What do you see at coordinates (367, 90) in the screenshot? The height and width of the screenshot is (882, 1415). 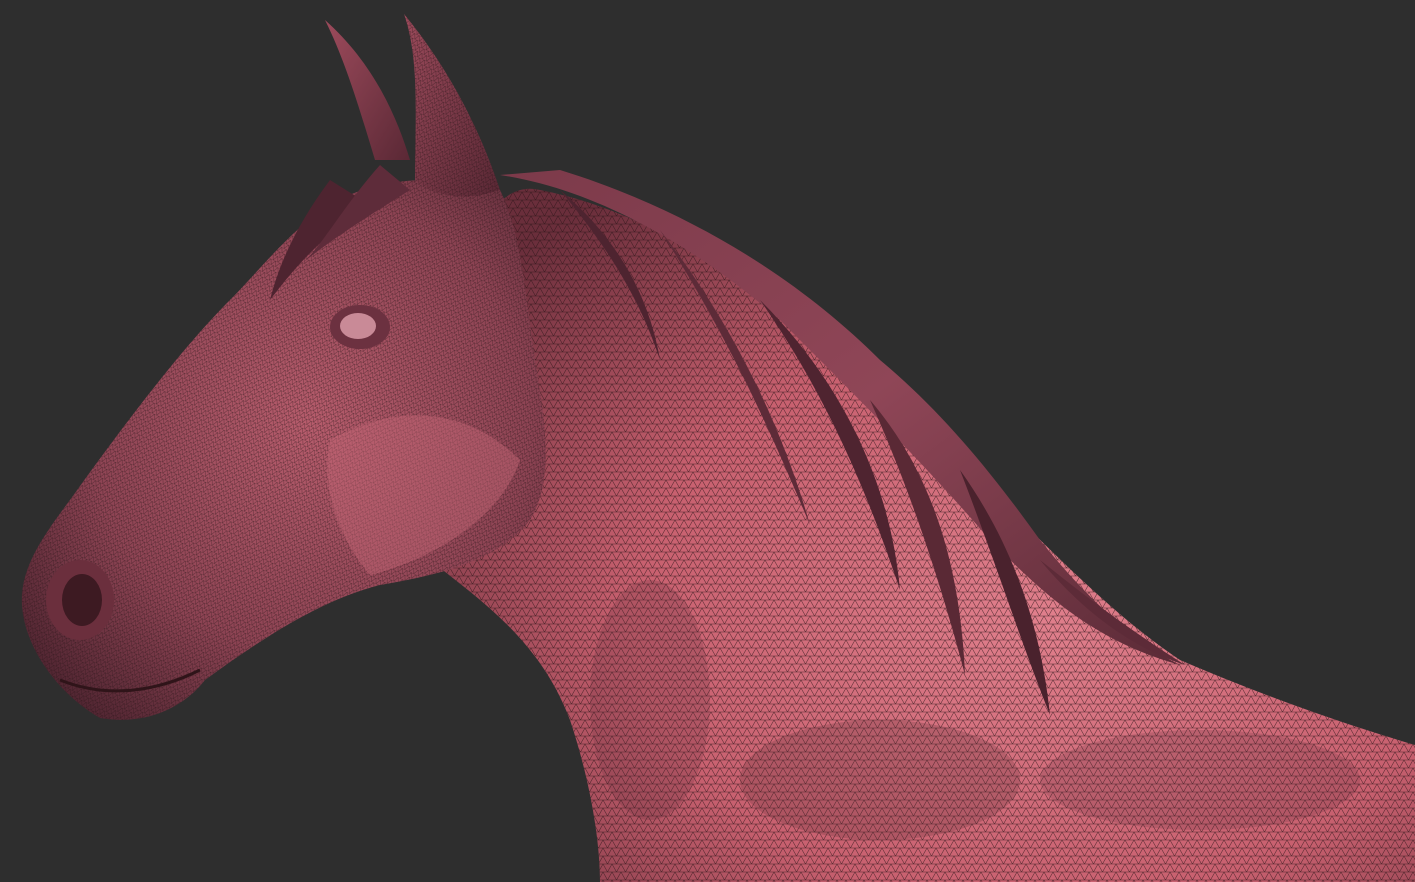 I see `ear-back` at bounding box center [367, 90].